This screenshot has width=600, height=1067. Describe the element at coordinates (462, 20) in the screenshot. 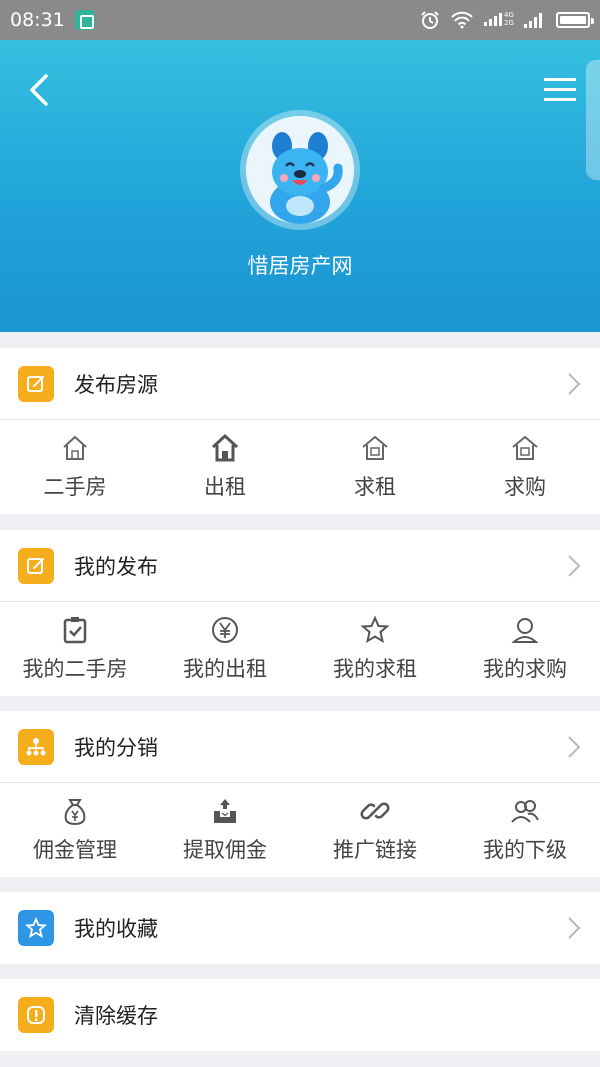

I see `wifi-icon` at that location.